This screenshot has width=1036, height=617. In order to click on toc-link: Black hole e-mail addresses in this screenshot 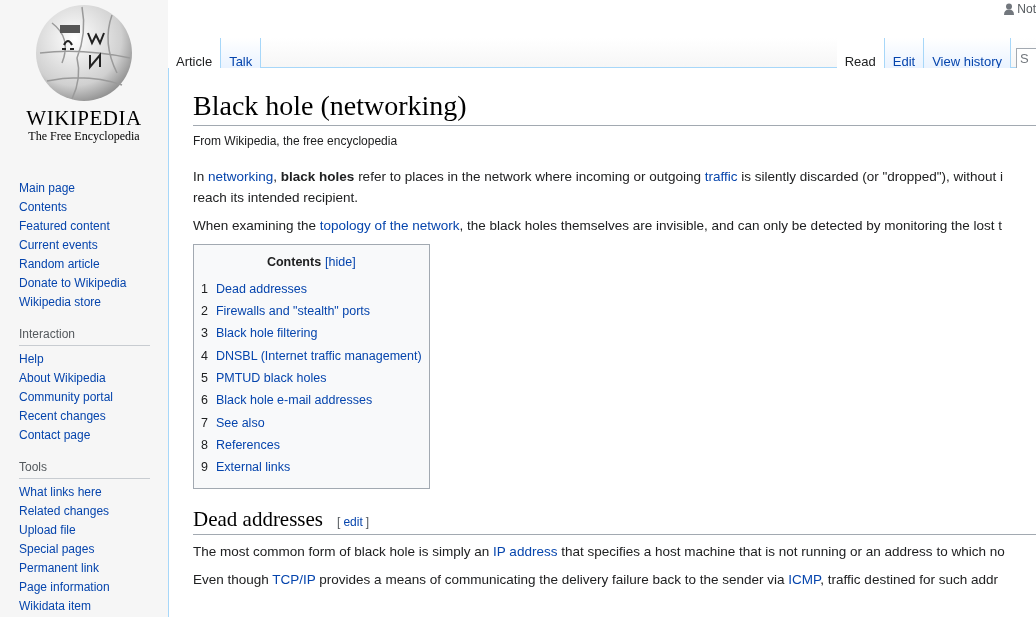, I will do `click(294, 400)`.